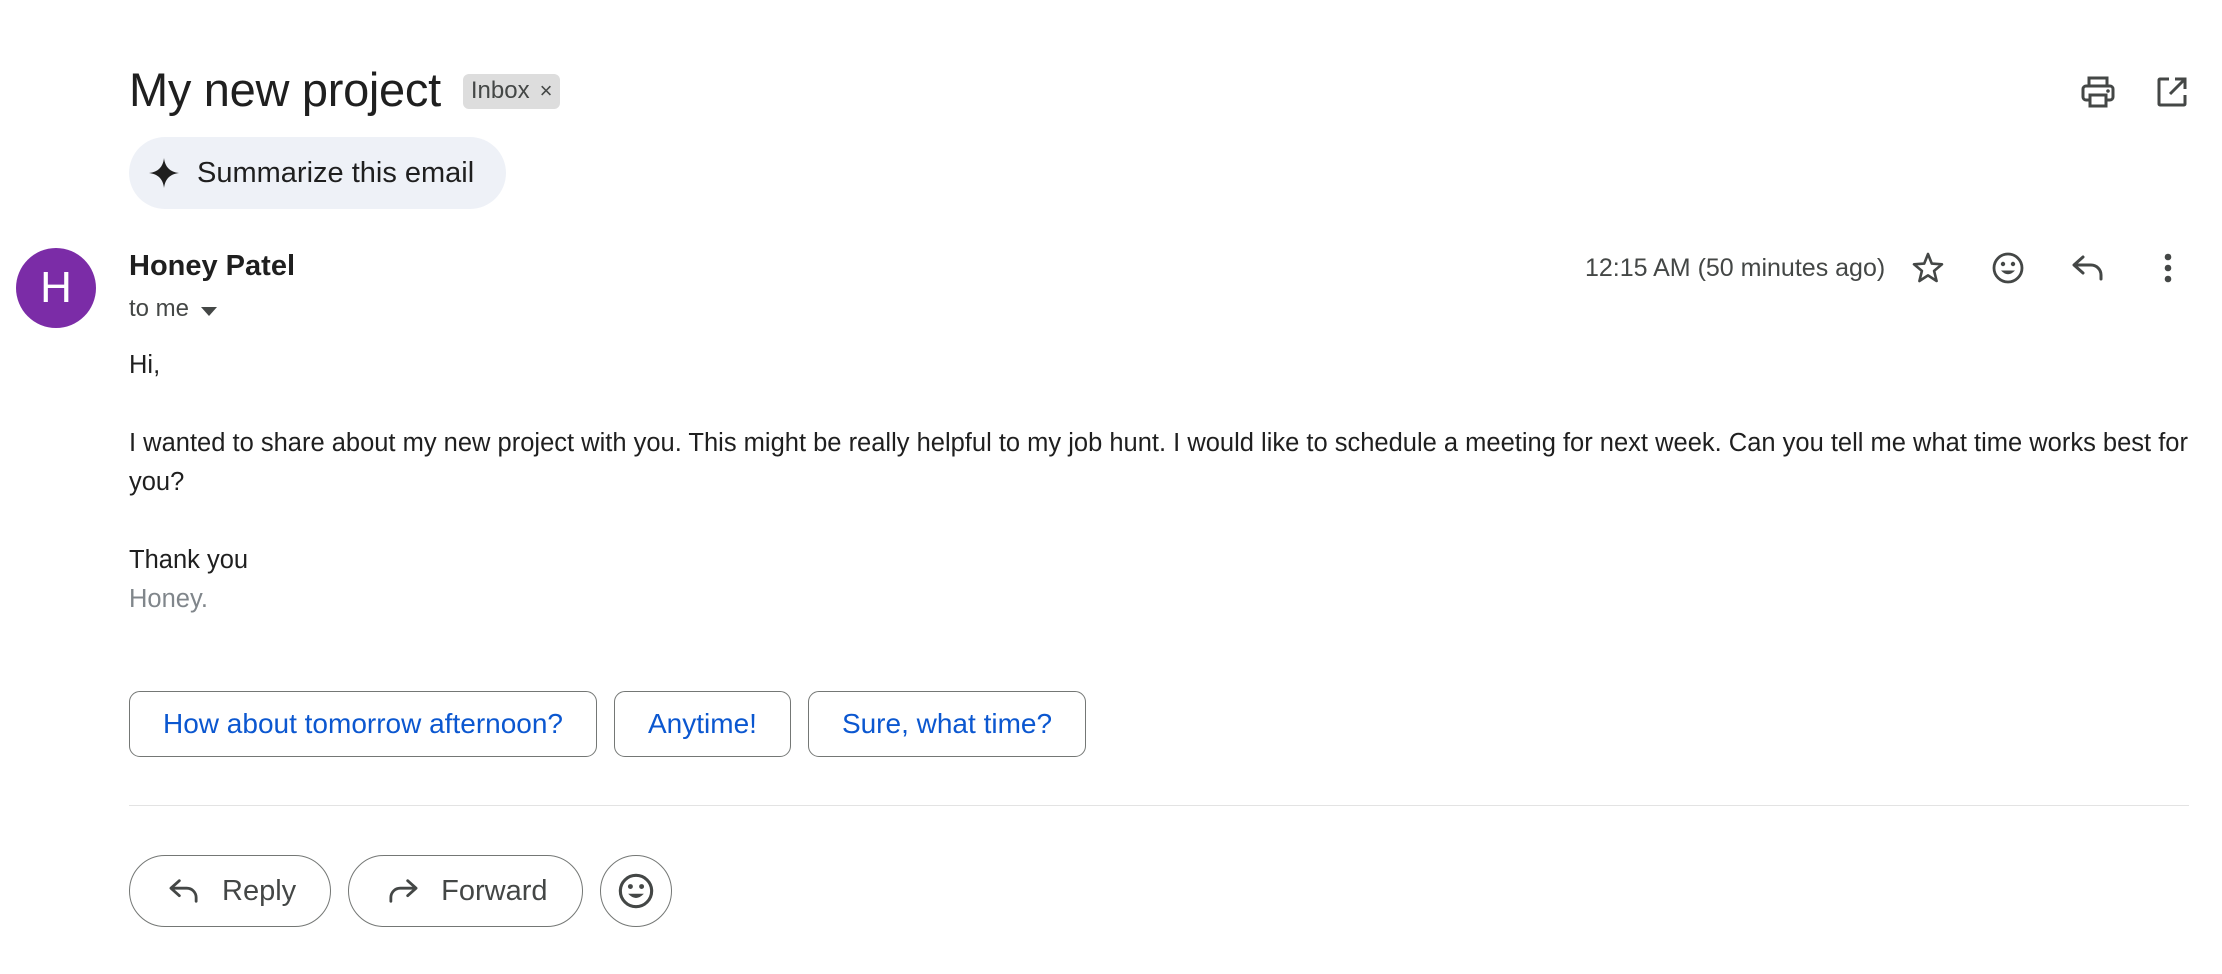 The width and height of the screenshot is (2222, 974). I want to click on remove-label-icon: ×, so click(546, 91).